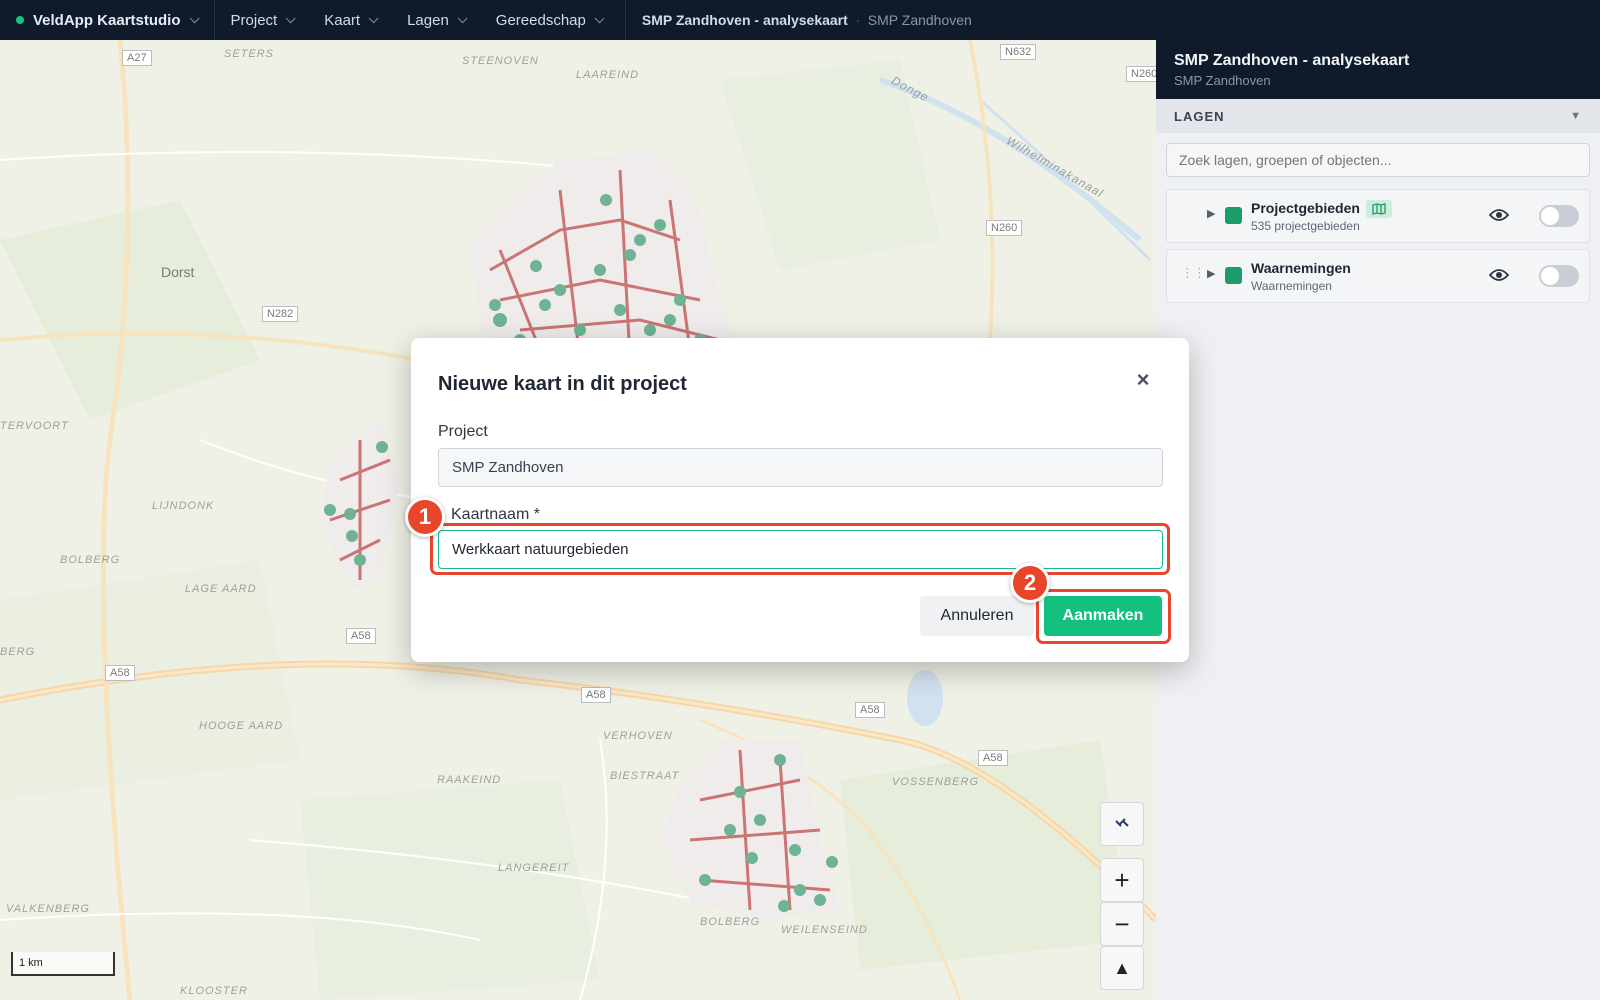 The width and height of the screenshot is (1600, 1000). What do you see at coordinates (425, 517) in the screenshot?
I see `step-marker-1: 1` at bounding box center [425, 517].